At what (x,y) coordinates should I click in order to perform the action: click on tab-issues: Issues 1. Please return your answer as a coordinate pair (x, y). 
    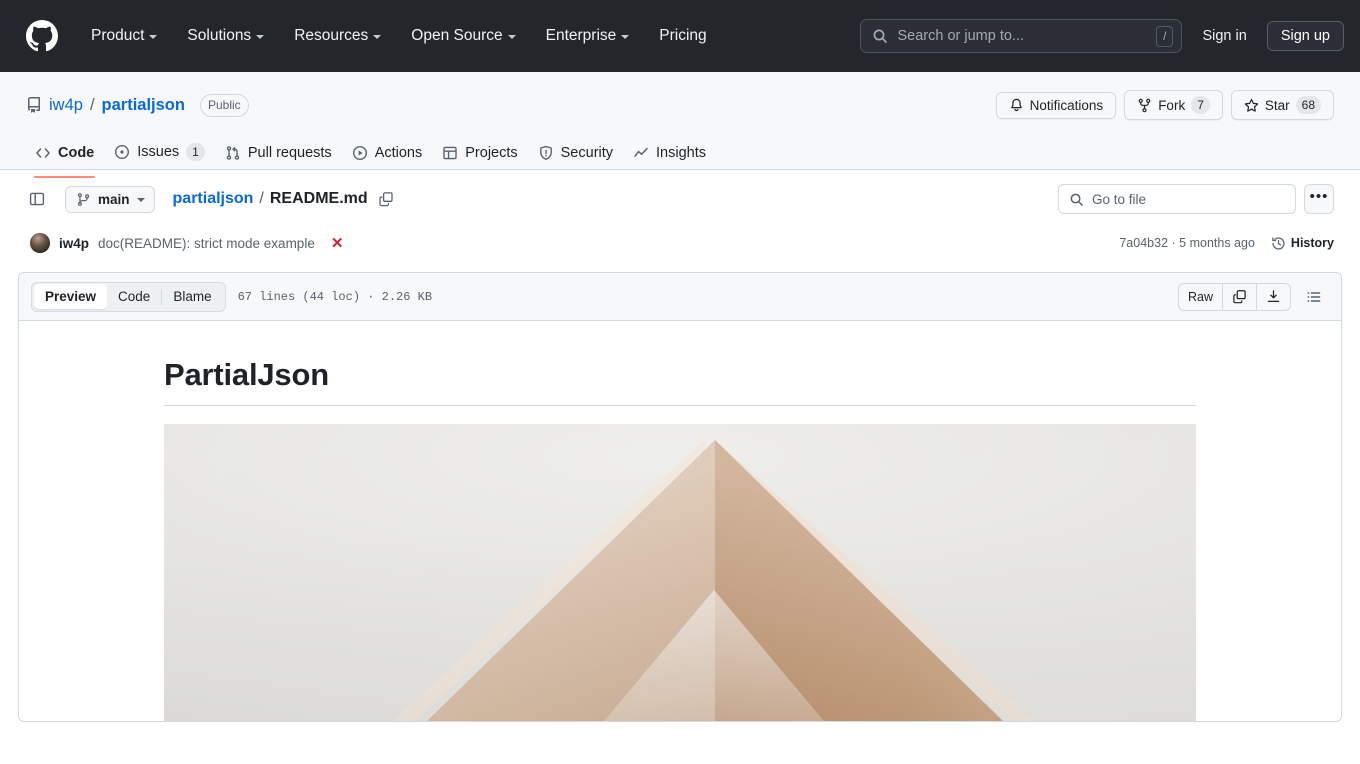
    Looking at the image, I should click on (159, 152).